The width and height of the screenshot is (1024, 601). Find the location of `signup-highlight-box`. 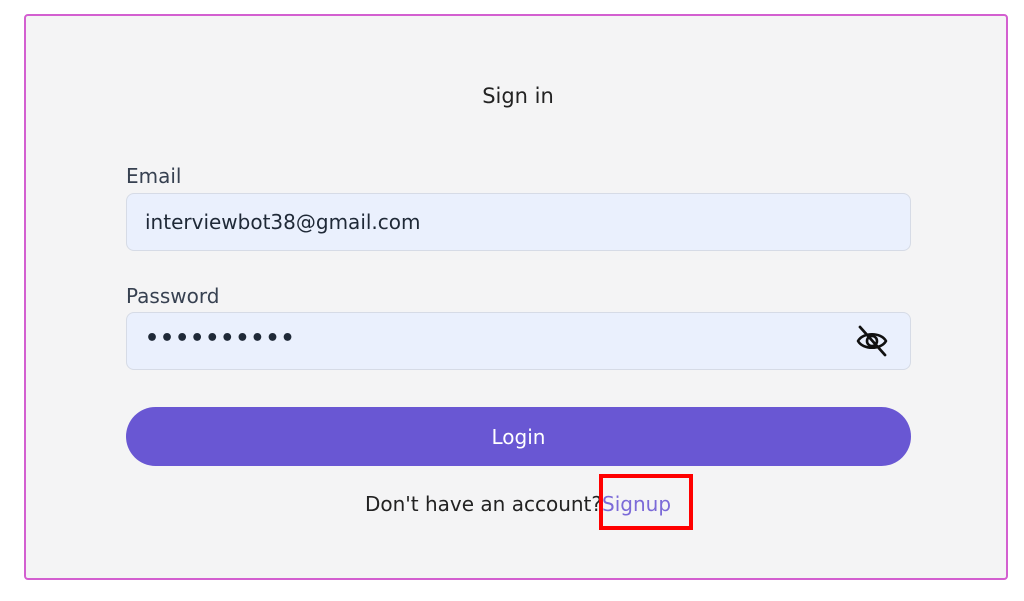

signup-highlight-box is located at coordinates (646, 502).